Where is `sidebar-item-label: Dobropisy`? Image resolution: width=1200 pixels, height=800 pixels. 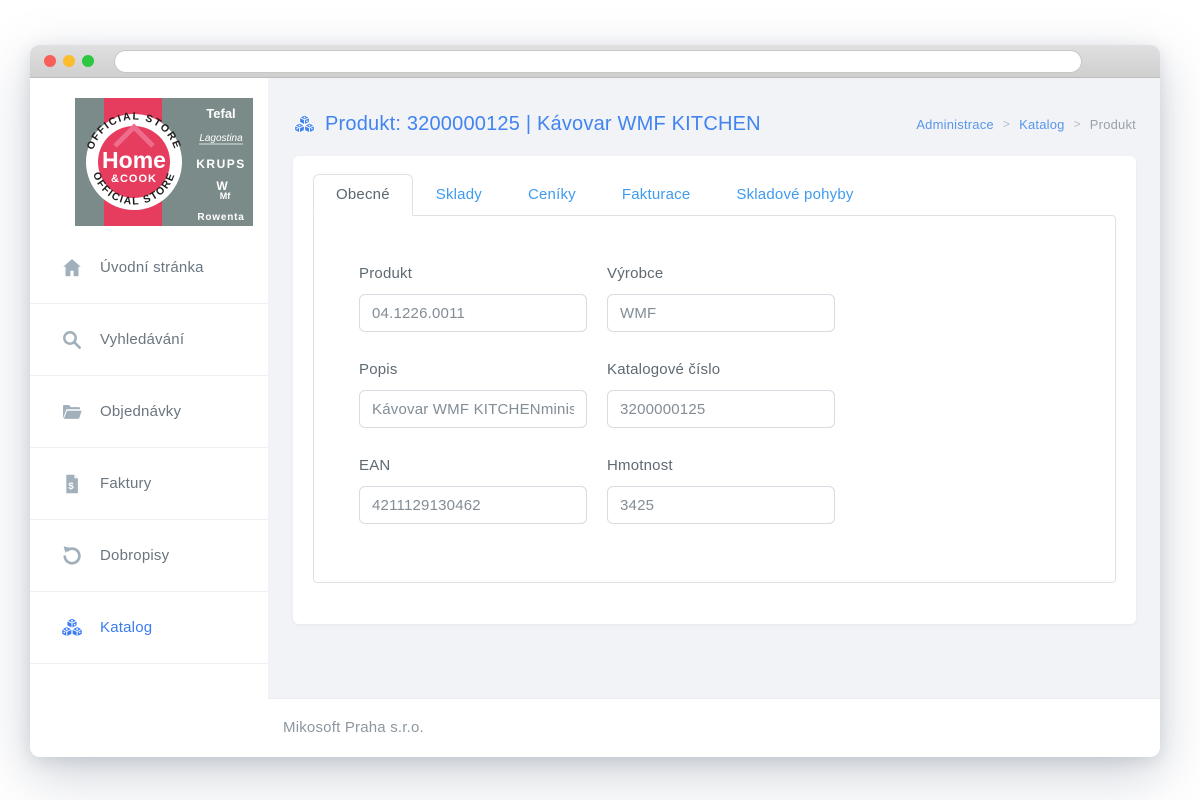
sidebar-item-label: Dobropisy is located at coordinates (135, 555).